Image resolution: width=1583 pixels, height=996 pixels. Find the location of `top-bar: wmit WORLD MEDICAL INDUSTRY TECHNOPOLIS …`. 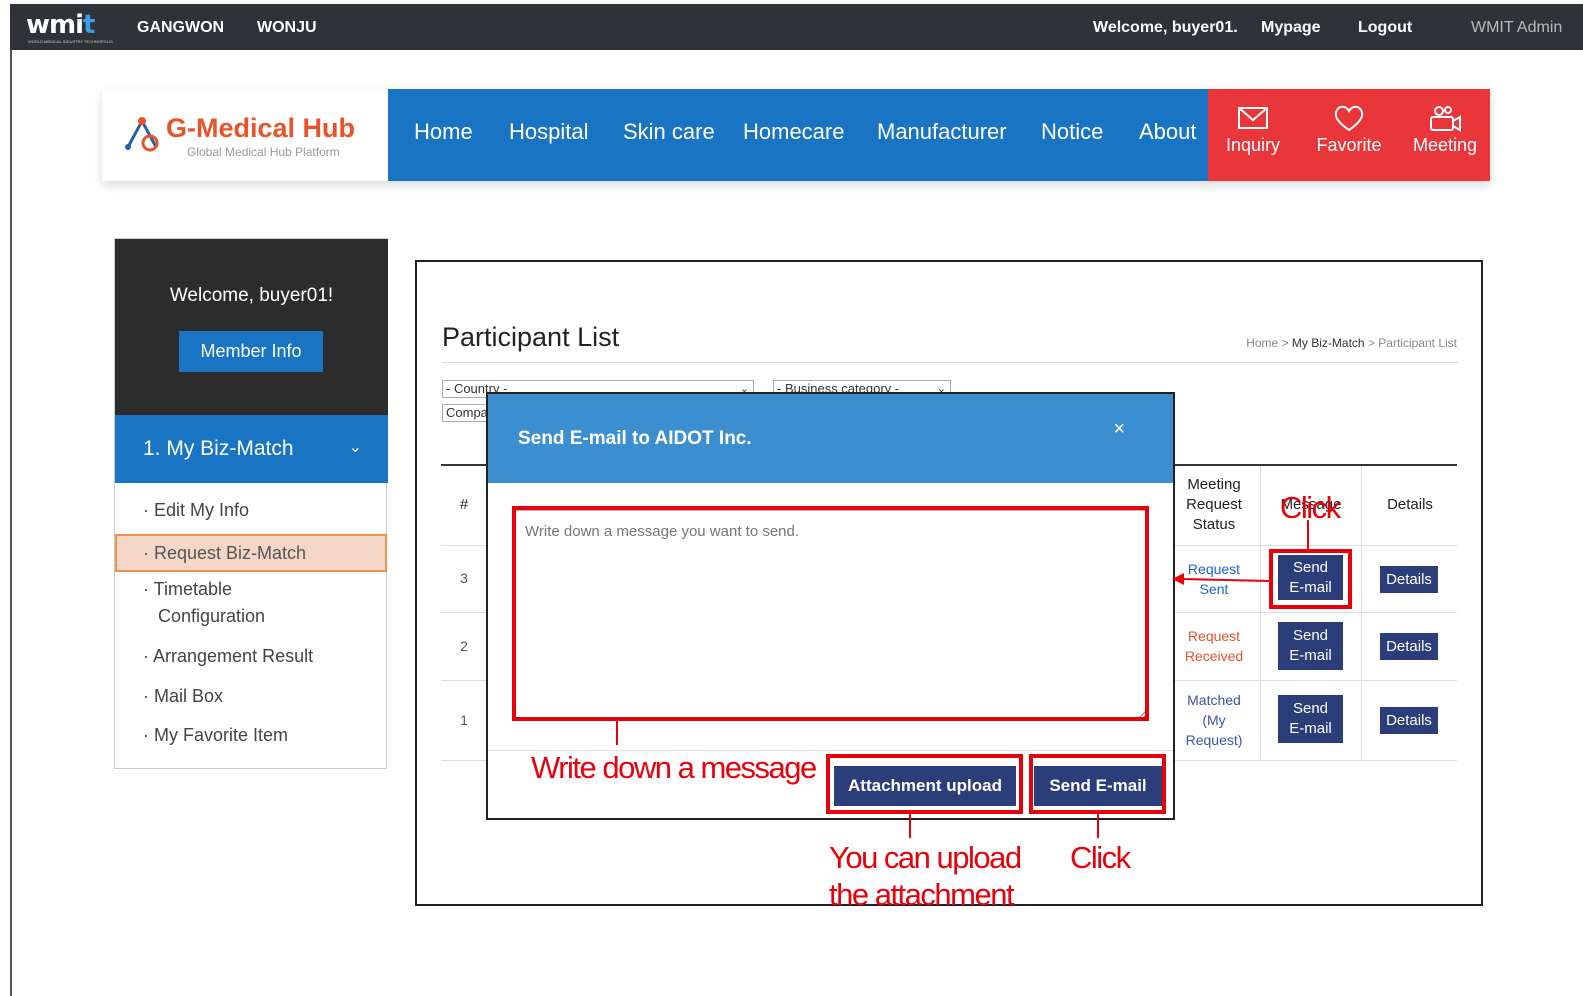

top-bar: wmit WORLD MEDICAL INDUSTRY TECHNOPOLIS … is located at coordinates (796, 27).